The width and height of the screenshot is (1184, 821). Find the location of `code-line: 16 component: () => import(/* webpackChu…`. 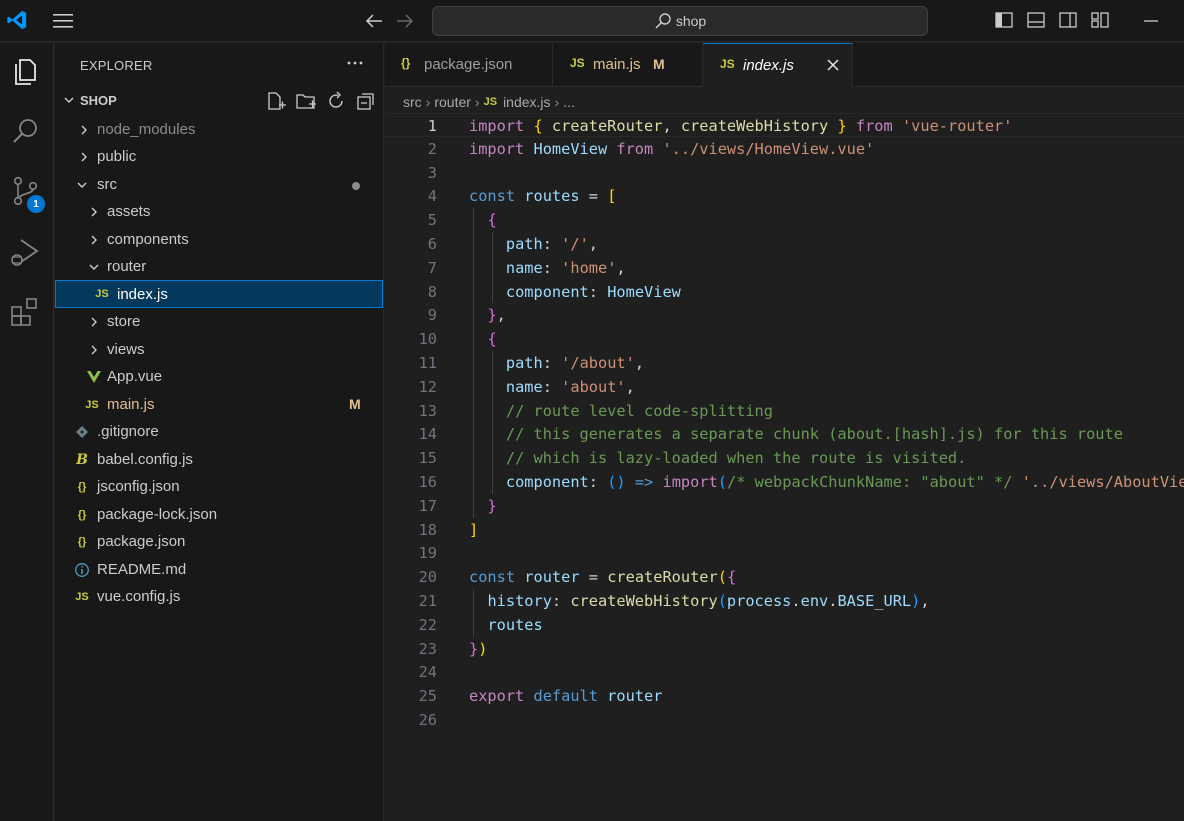

code-line: 16 component: () => import(/* webpackChu… is located at coordinates (784, 482).